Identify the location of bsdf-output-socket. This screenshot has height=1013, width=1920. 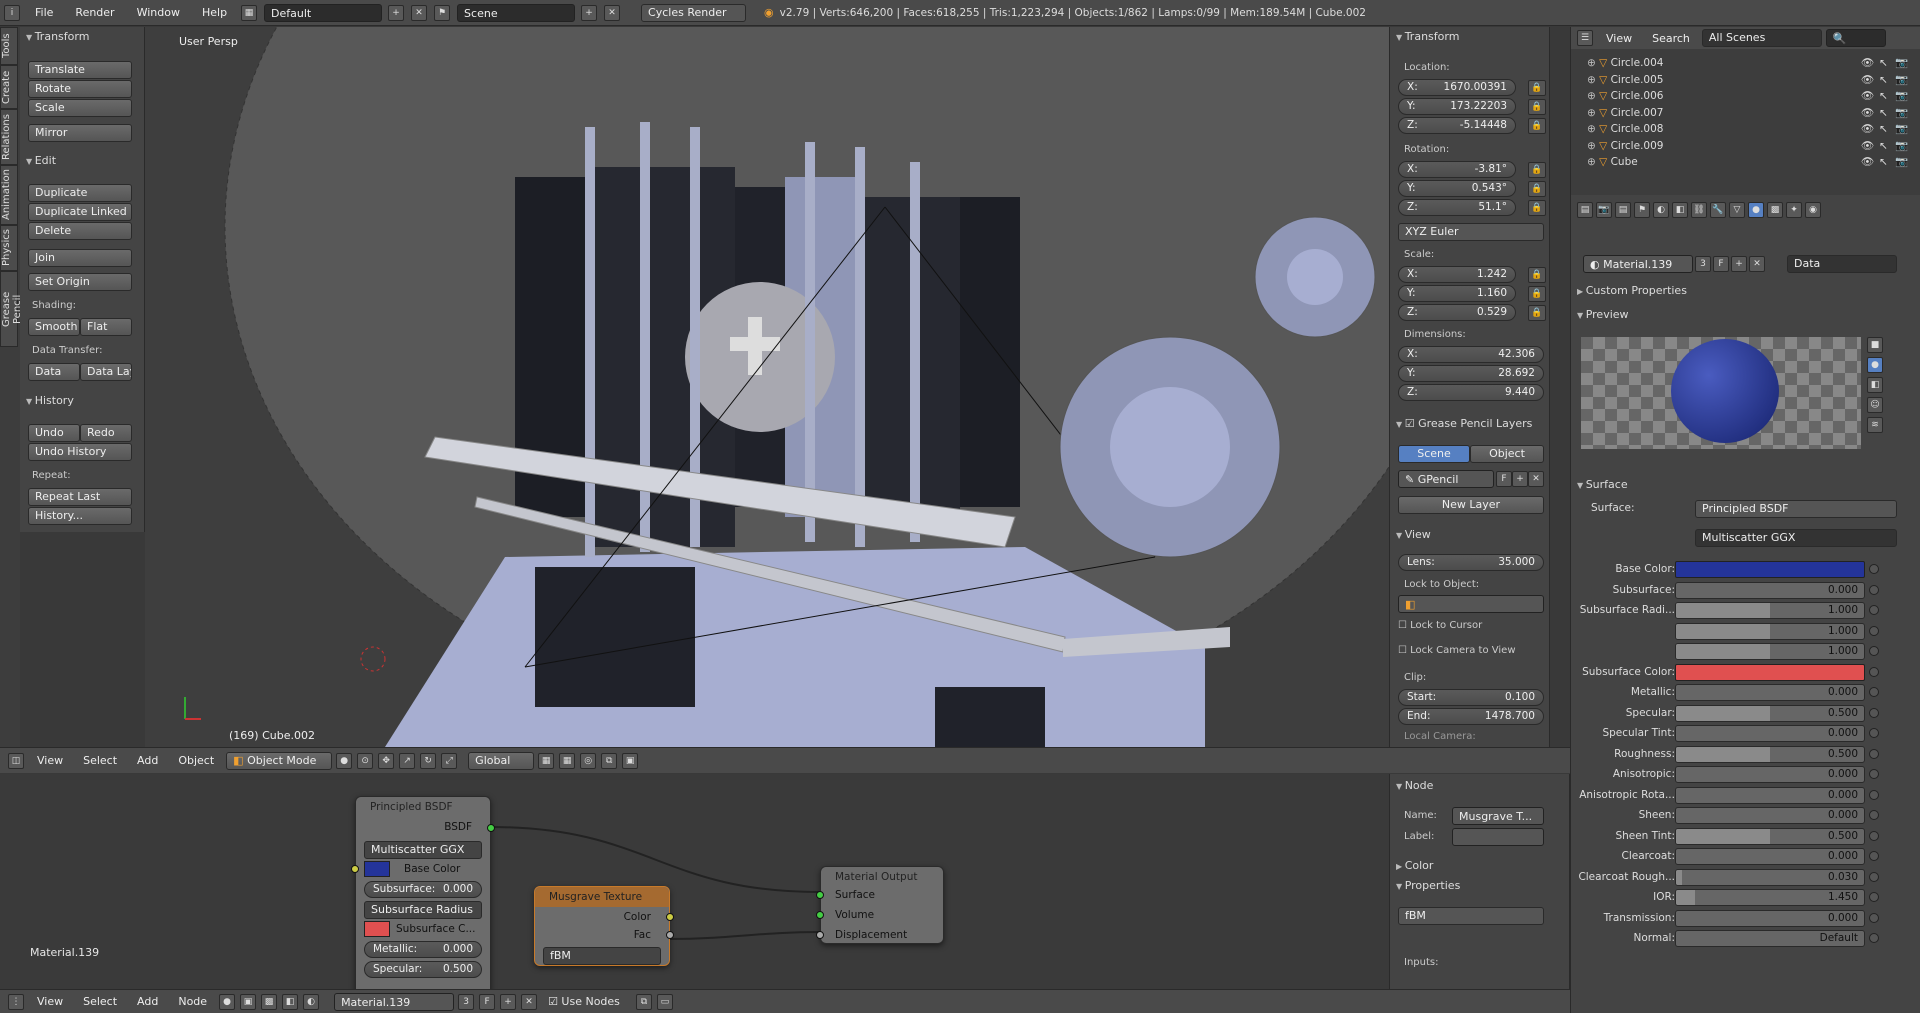
(491, 828).